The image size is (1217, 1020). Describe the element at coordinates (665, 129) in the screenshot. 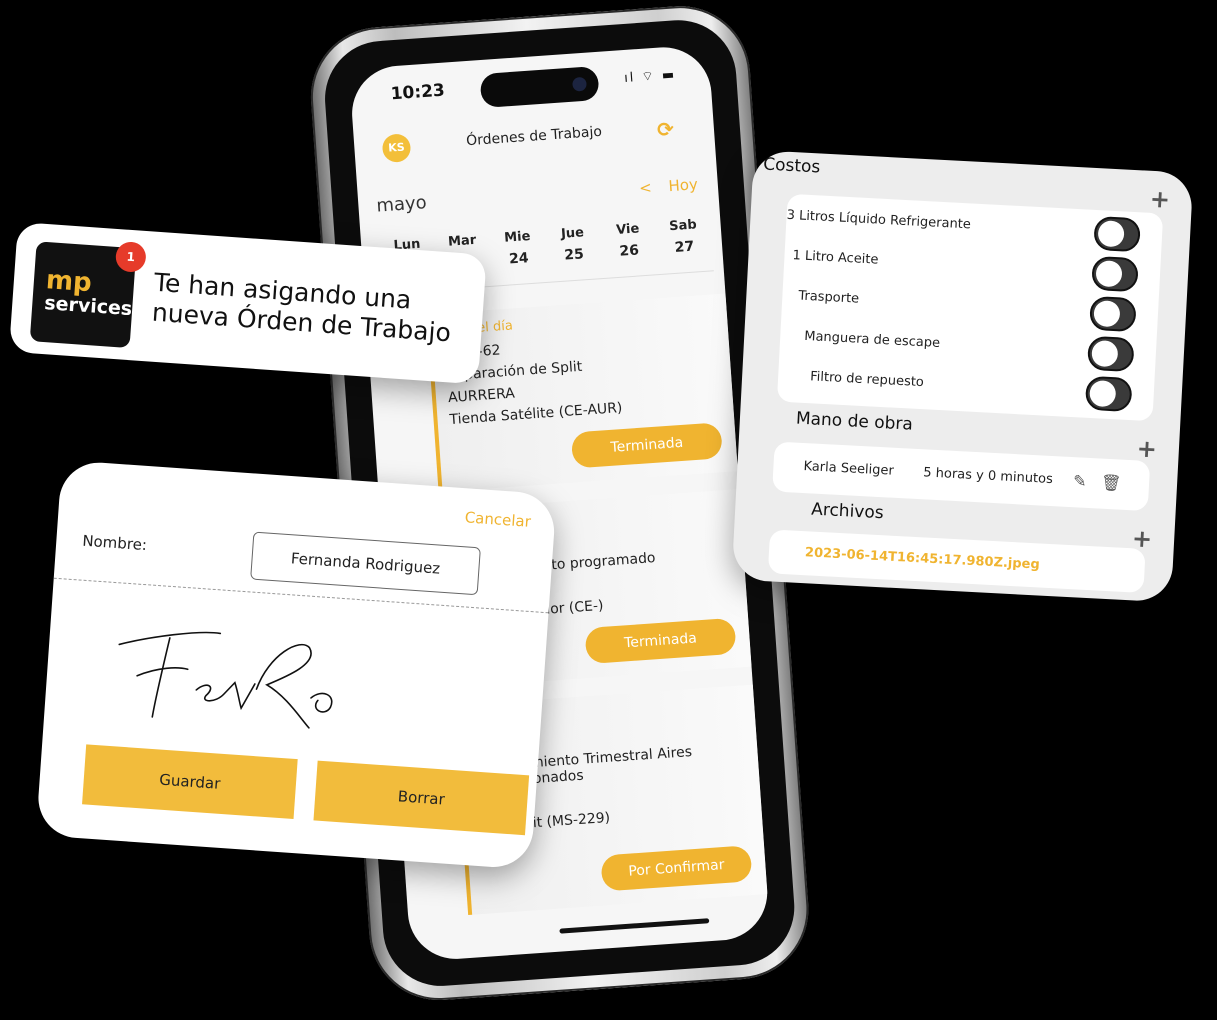

I see `refresh-icon: ⟳` at that location.